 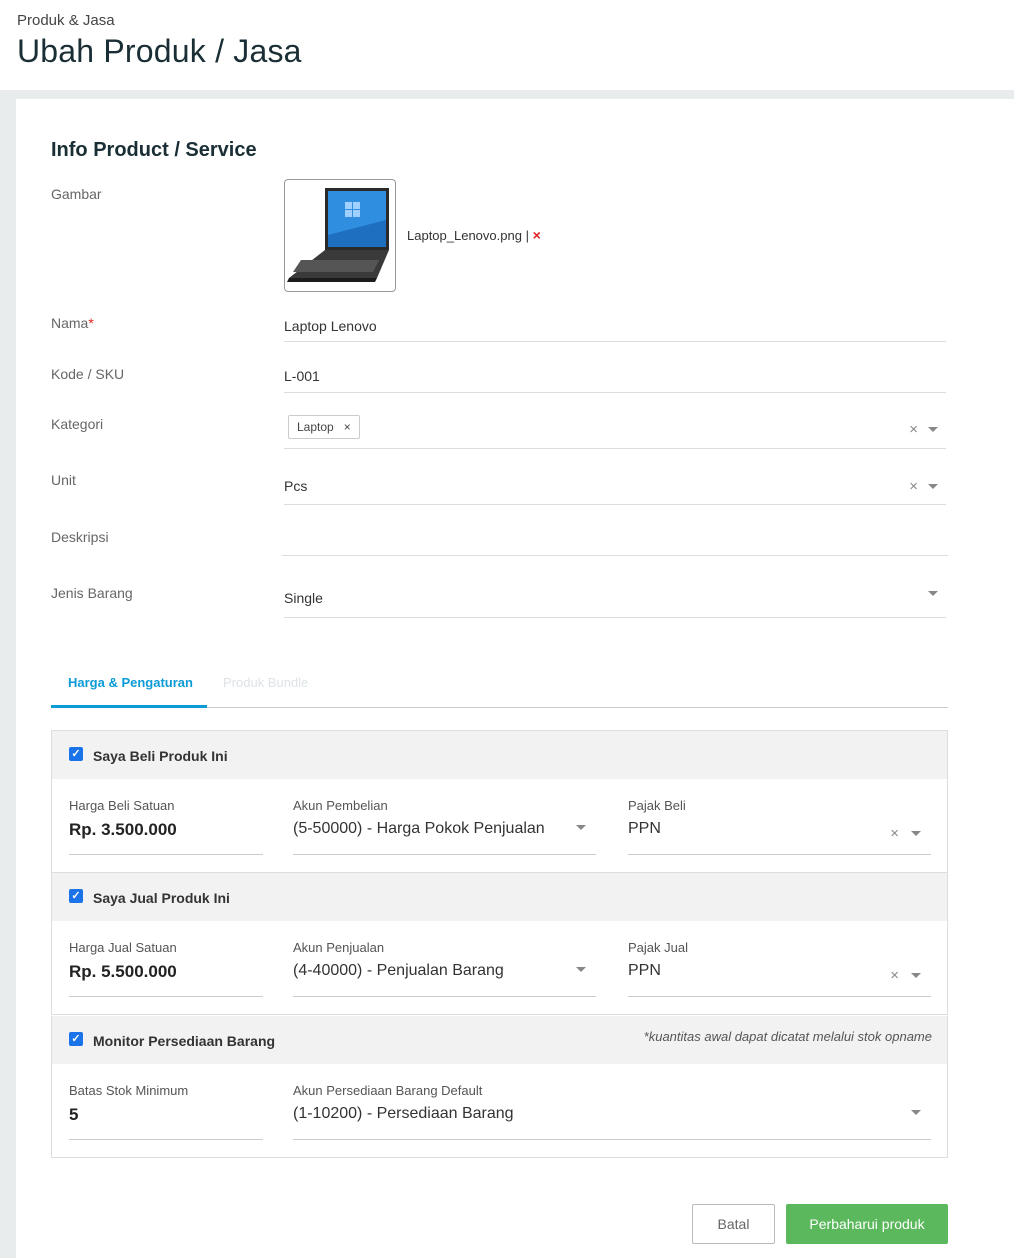 What do you see at coordinates (303, 598) in the screenshot?
I see `jenis-value: Single` at bounding box center [303, 598].